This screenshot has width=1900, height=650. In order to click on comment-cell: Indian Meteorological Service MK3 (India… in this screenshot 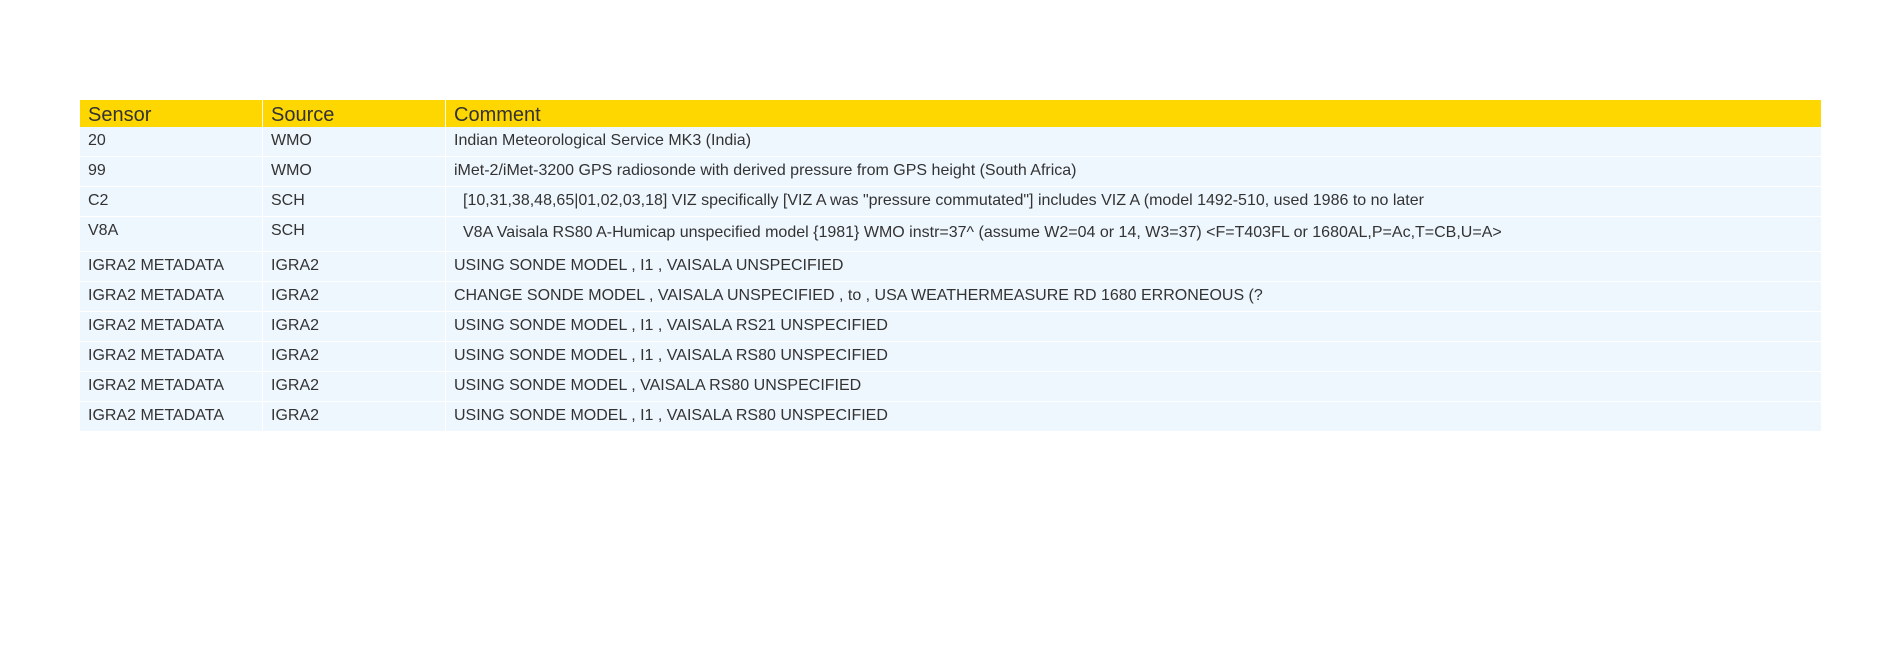, I will do `click(1133, 142)`.